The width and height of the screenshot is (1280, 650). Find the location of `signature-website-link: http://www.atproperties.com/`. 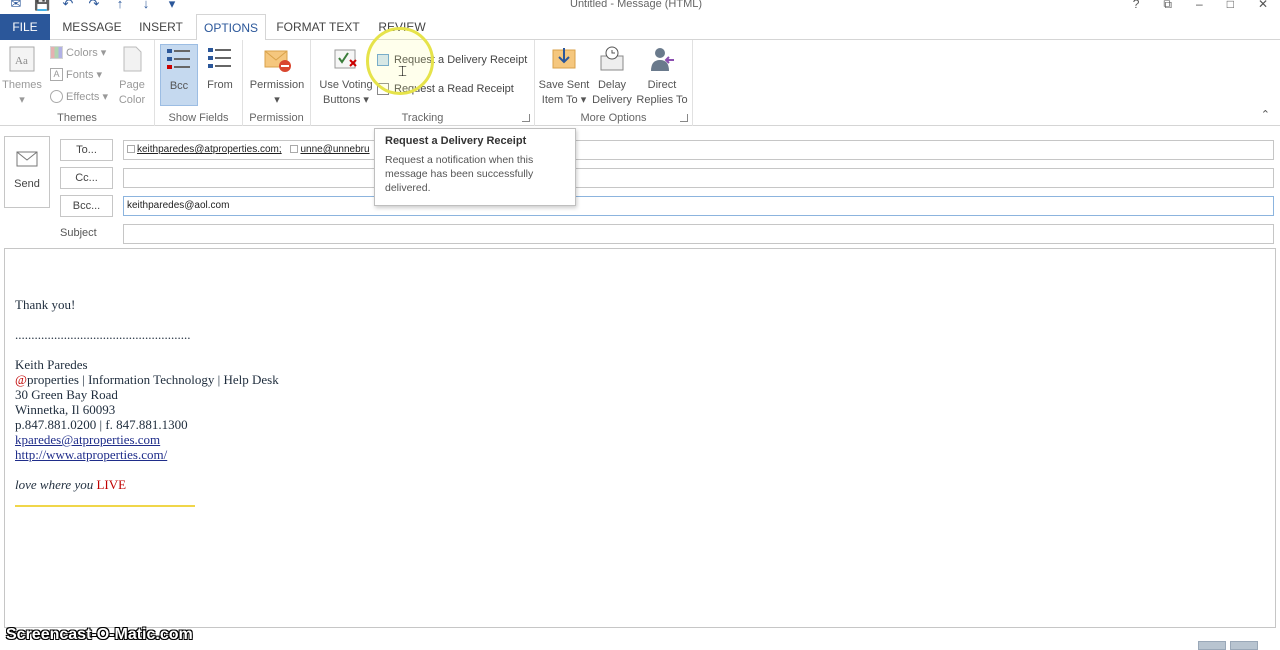

signature-website-link: http://www.atproperties.com/ is located at coordinates (91, 454).